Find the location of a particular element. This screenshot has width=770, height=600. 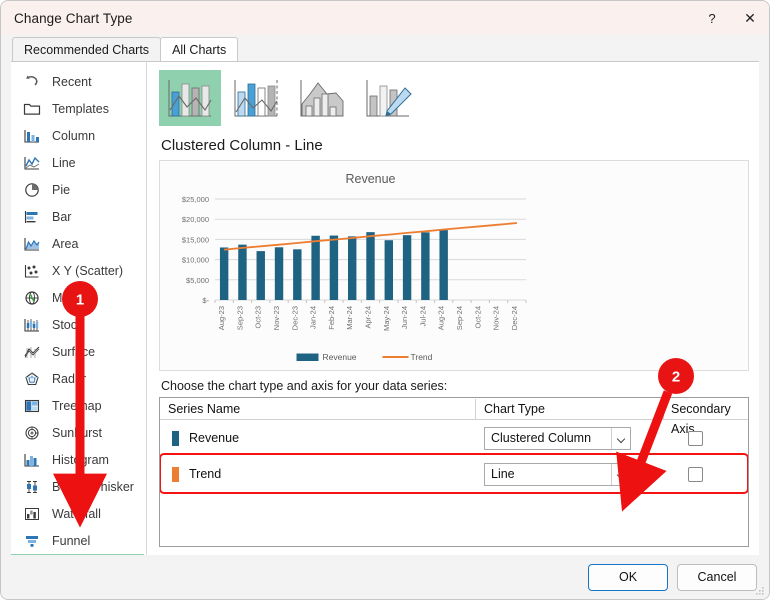

sidebar-item-label: Histogram is located at coordinates (80, 459).